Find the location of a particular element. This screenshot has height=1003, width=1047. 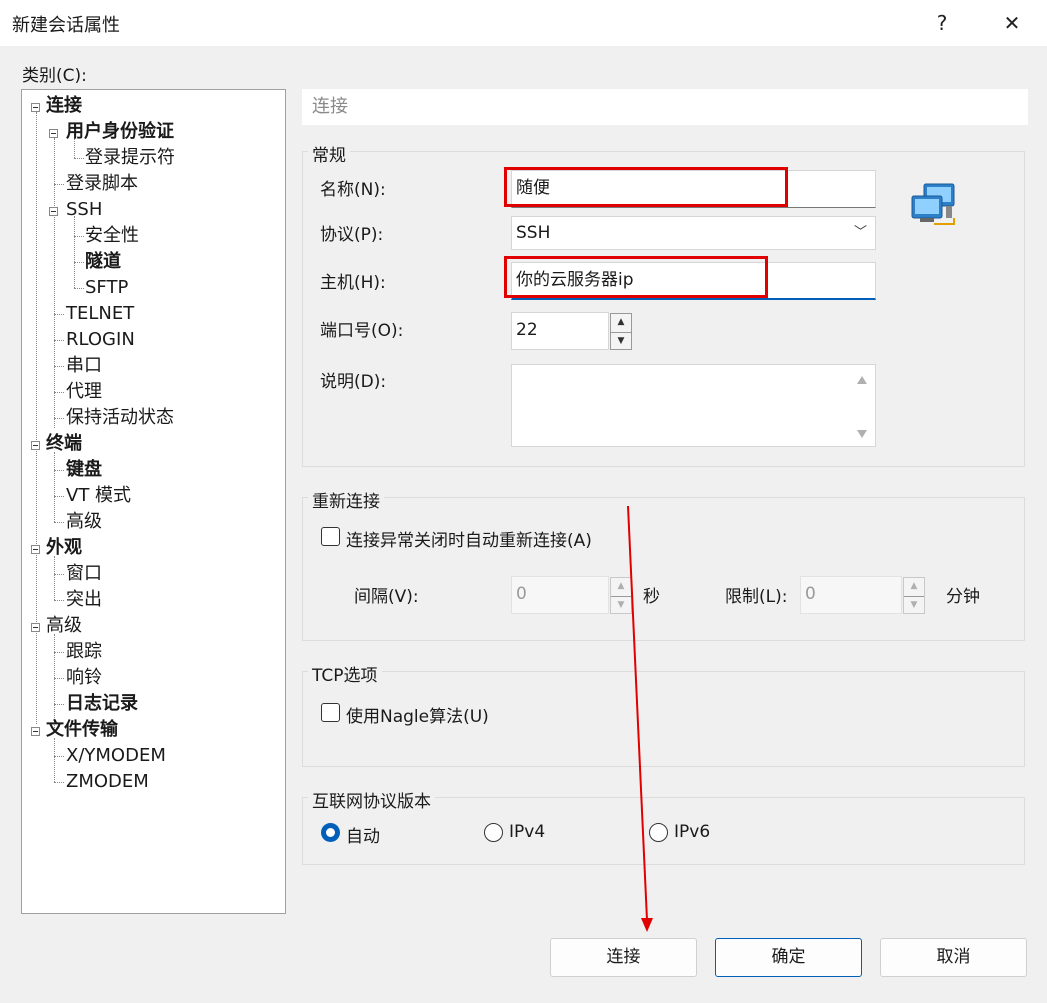

port-label: 端口号(O): is located at coordinates (362, 331).